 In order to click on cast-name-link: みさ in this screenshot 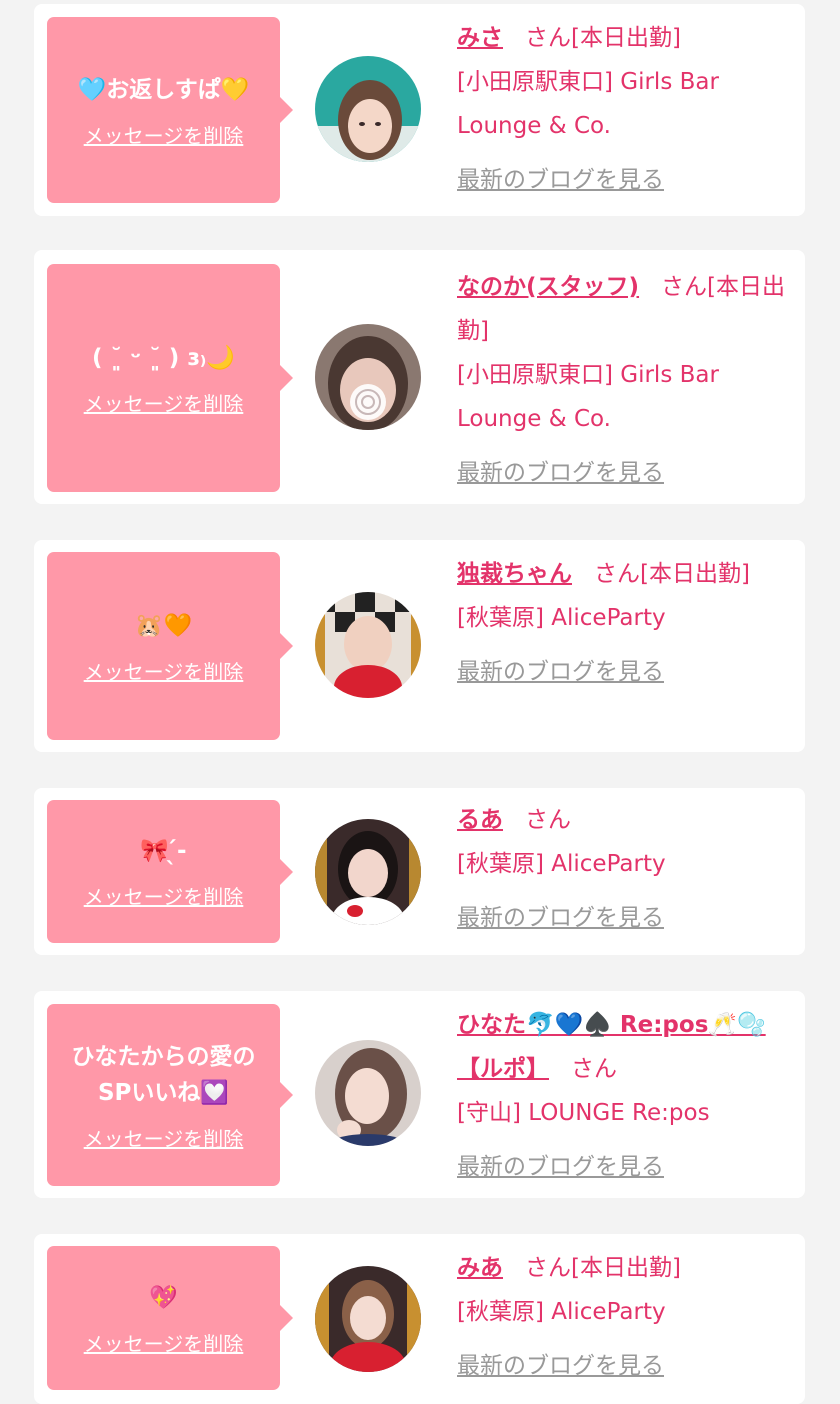, I will do `click(480, 38)`.